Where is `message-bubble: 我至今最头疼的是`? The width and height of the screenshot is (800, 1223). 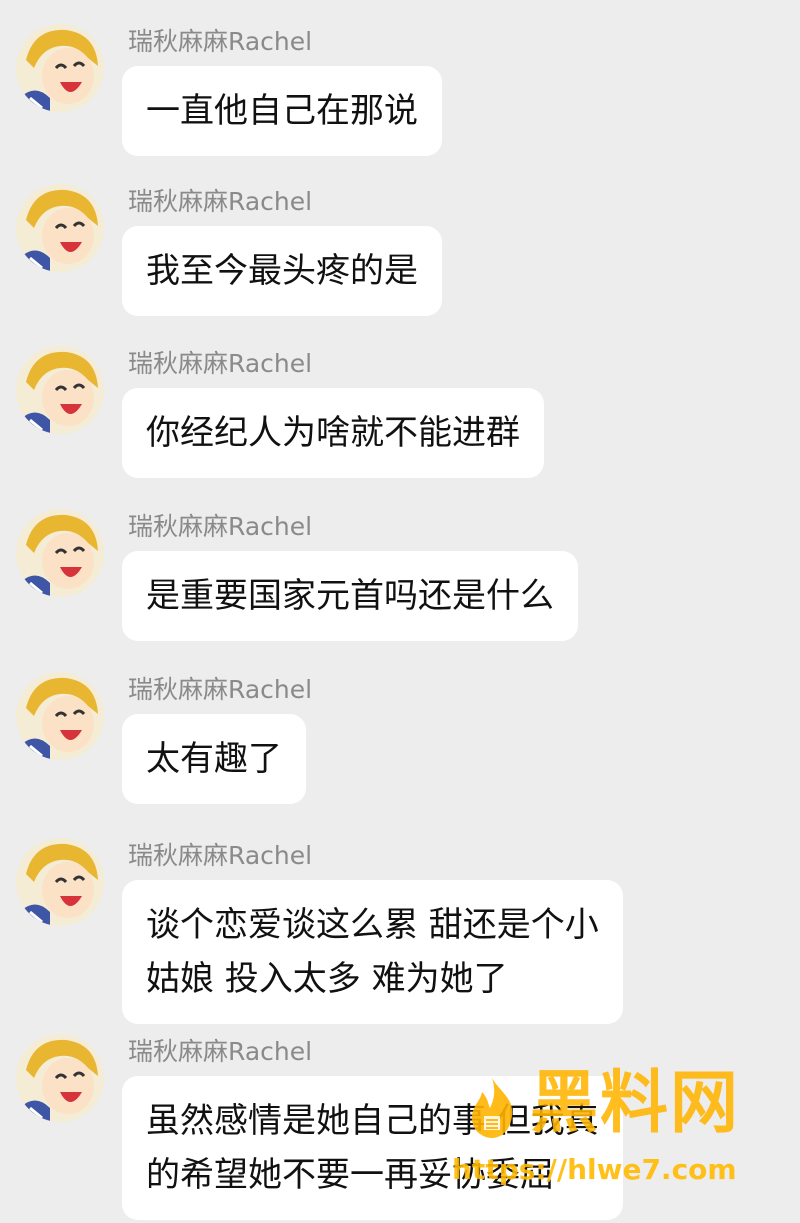 message-bubble: 我至今最头疼的是 is located at coordinates (282, 271).